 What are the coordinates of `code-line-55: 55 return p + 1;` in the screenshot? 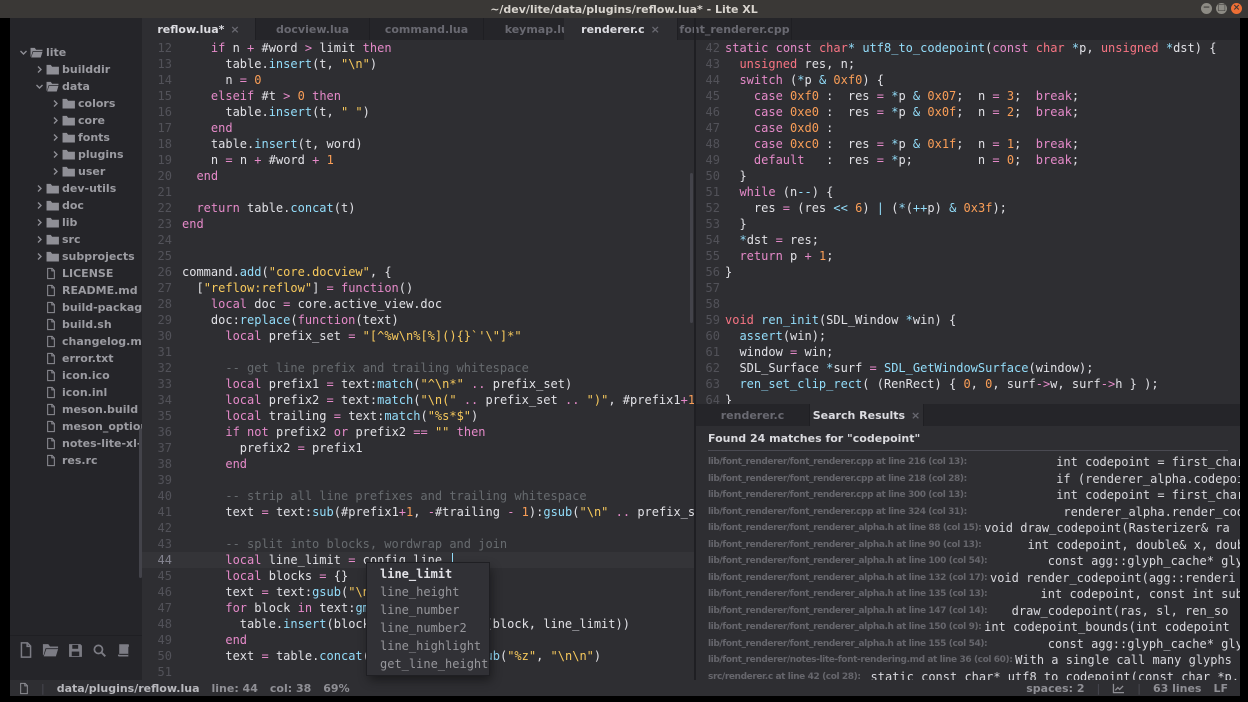 It's located at (968, 256).